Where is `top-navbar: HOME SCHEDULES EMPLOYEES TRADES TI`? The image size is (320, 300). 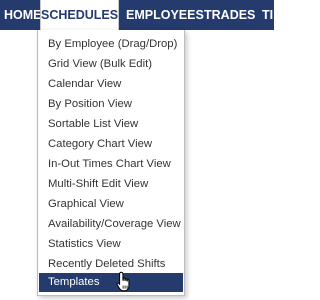 top-navbar: HOME SCHEDULES EMPLOYEES TRADES TI is located at coordinates (137, 15).